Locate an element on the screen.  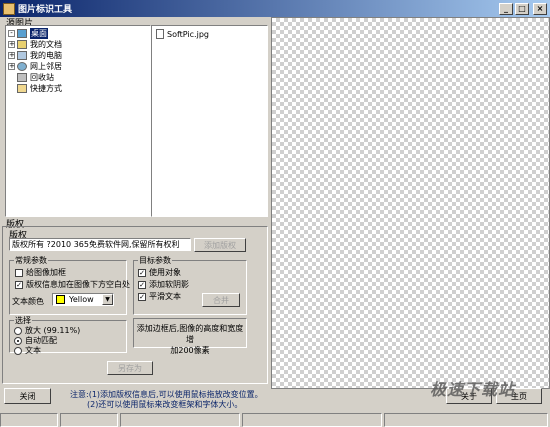
tree-item-my-documents: + 我的文档 is located at coordinates (35, 44).